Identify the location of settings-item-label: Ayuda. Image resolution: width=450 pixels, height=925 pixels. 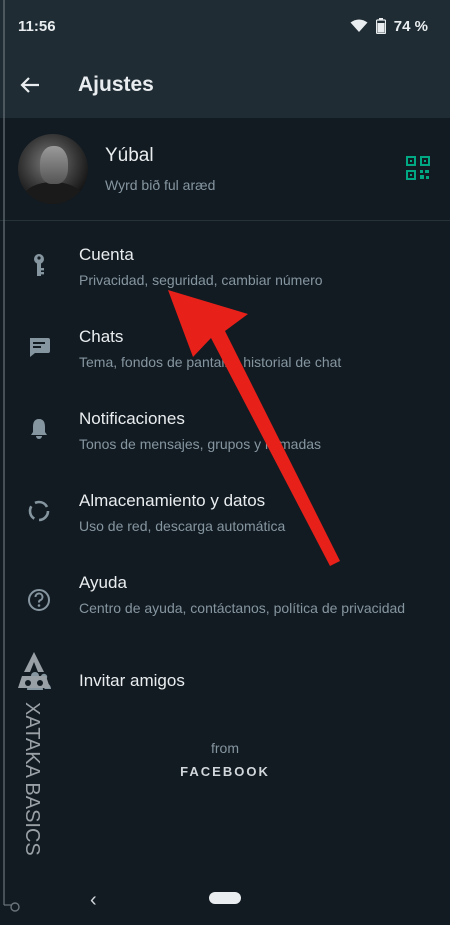
(103, 582).